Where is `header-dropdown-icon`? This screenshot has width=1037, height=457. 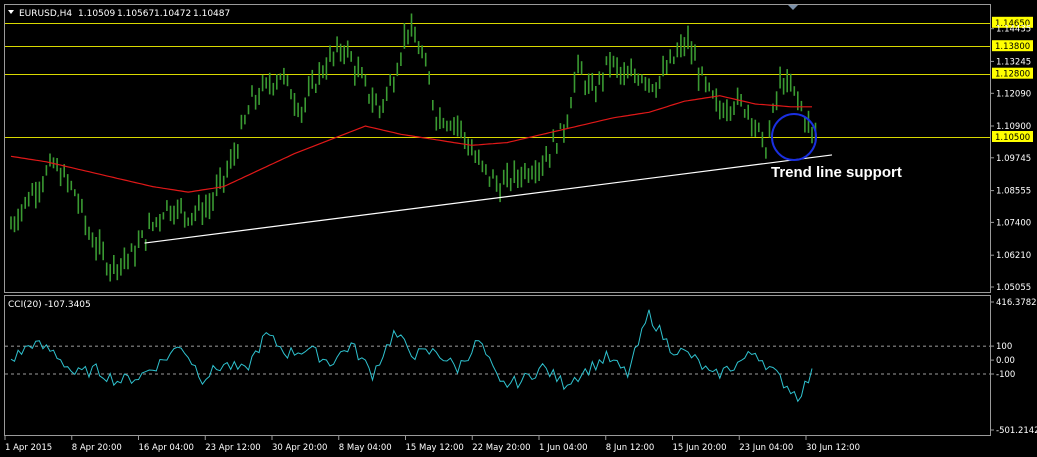 header-dropdown-icon is located at coordinates (11, 12).